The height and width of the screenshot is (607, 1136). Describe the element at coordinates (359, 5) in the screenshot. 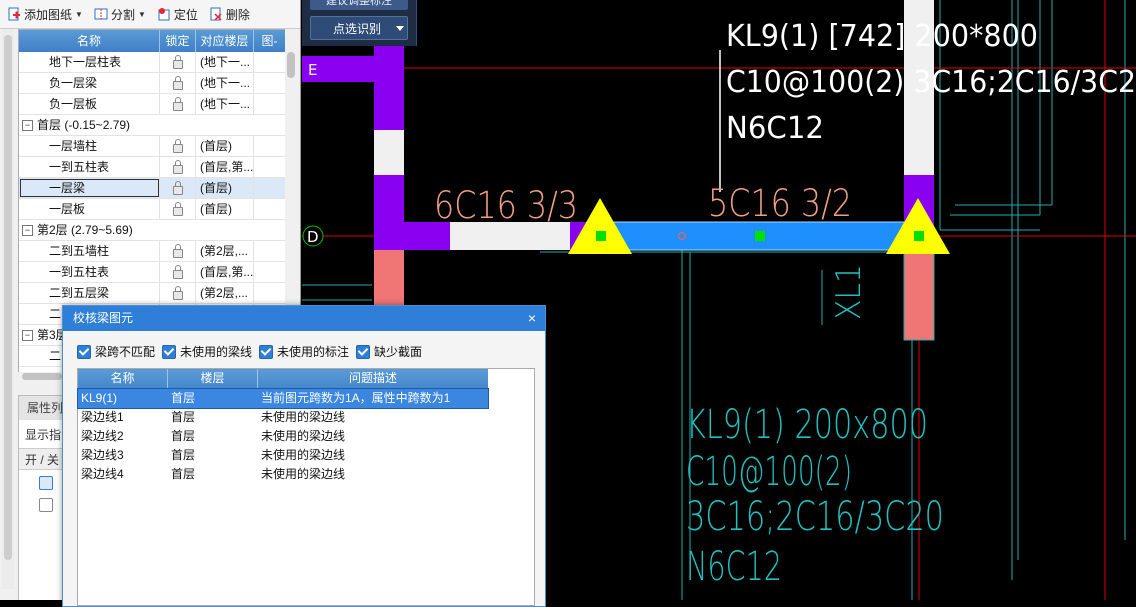

I see `adjust-annotation-button: 建议调整标注` at that location.